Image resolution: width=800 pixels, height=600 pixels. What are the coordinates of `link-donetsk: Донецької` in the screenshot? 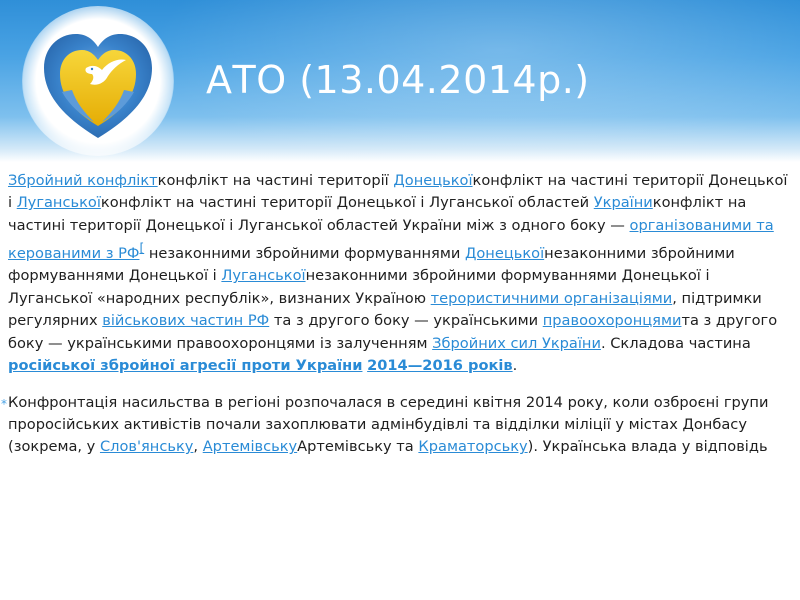 It's located at (432, 180).